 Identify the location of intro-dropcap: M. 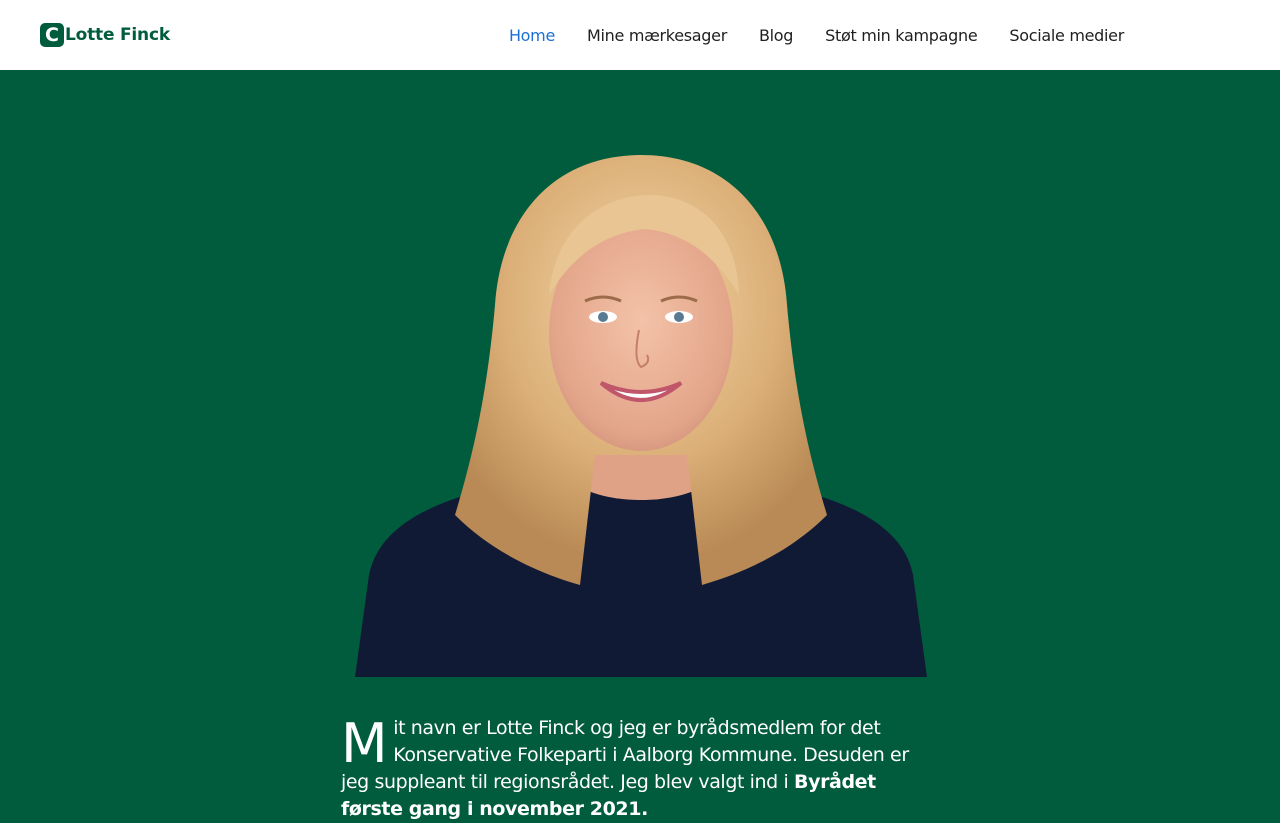
(364, 743).